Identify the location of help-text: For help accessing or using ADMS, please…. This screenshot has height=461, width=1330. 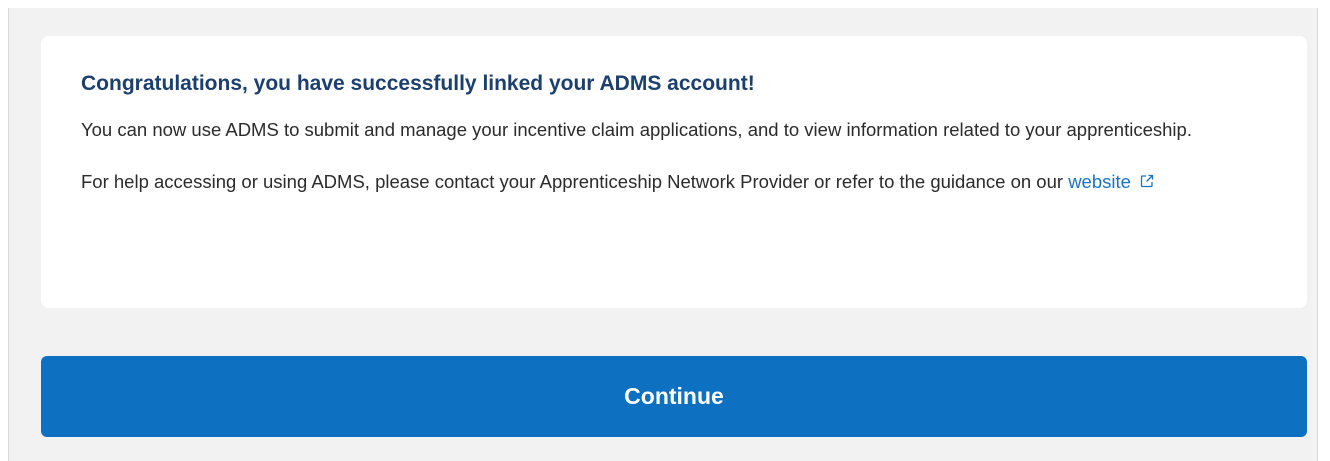
(674, 182).